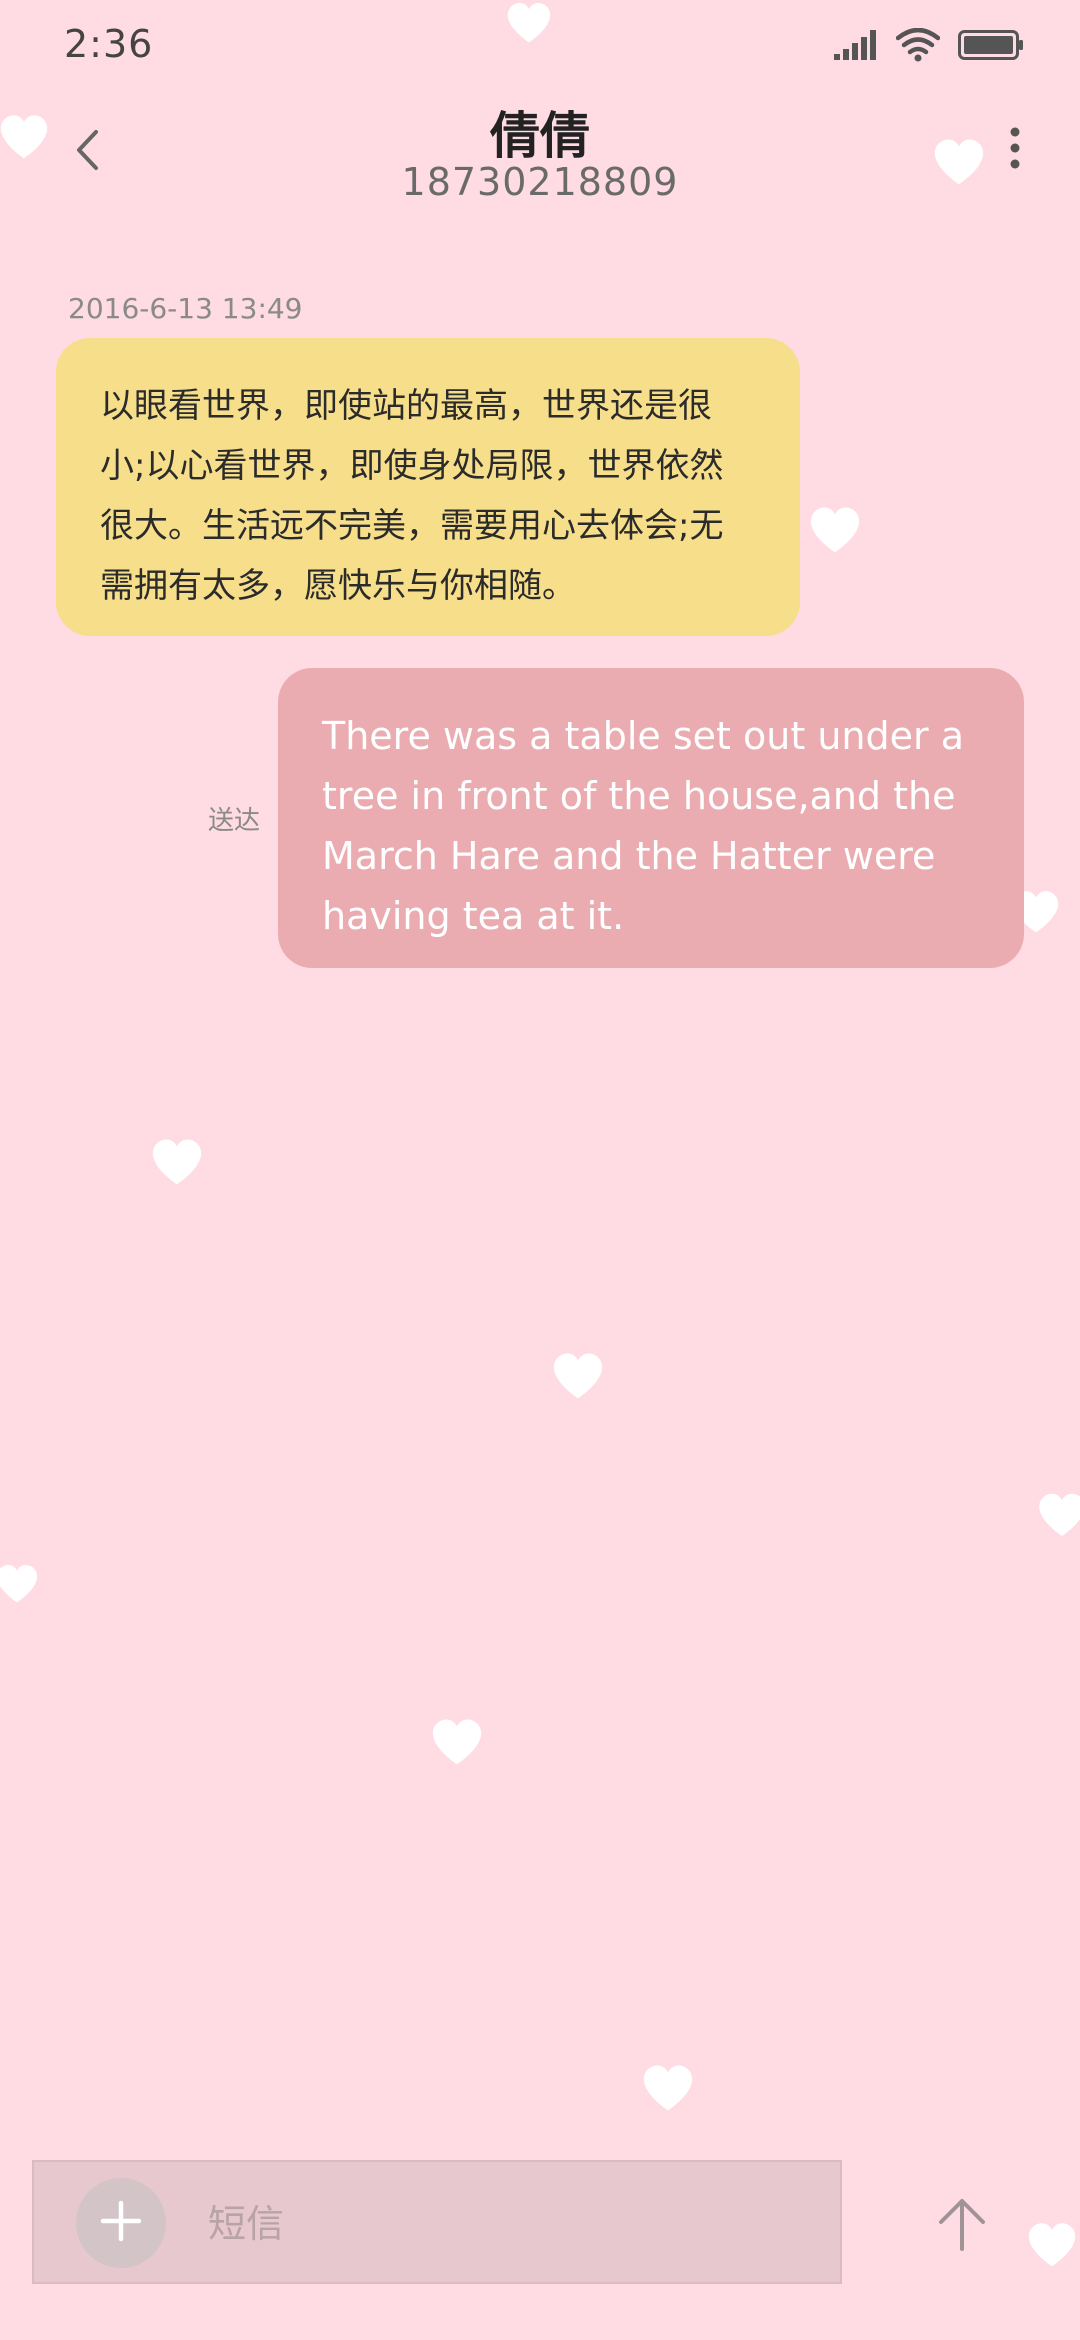 Image resolution: width=1080 pixels, height=2340 pixels. What do you see at coordinates (540, 182) in the screenshot?
I see `contact-number: 18730218809` at bounding box center [540, 182].